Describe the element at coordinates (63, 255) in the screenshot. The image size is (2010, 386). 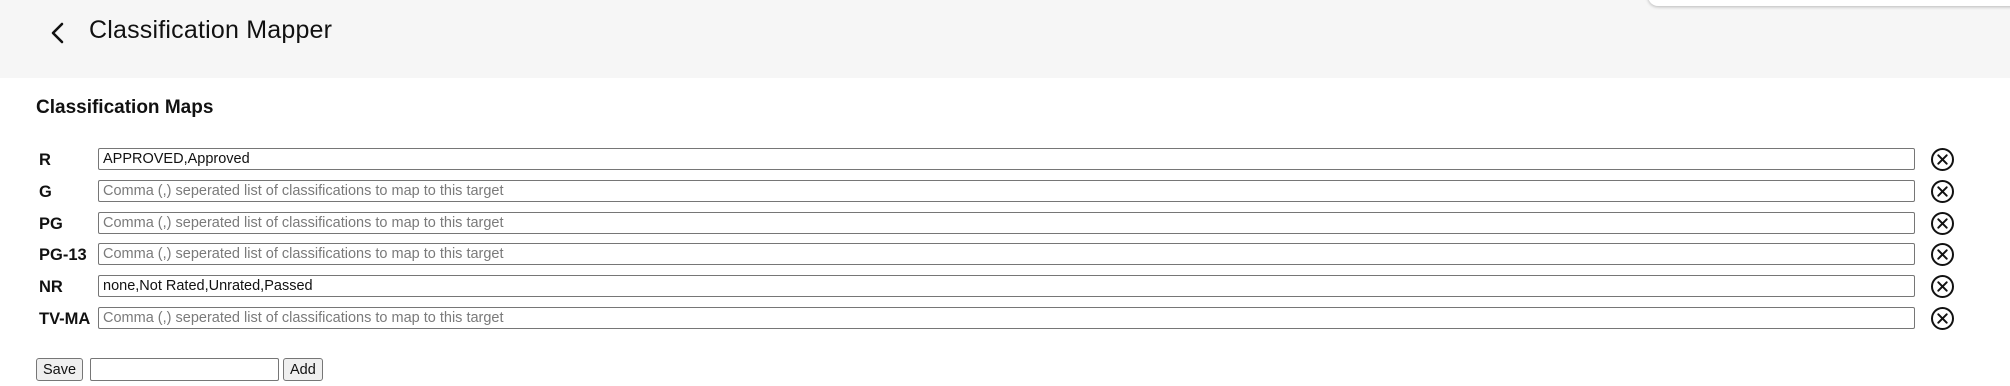
I see `map-target-label: PG-13` at that location.